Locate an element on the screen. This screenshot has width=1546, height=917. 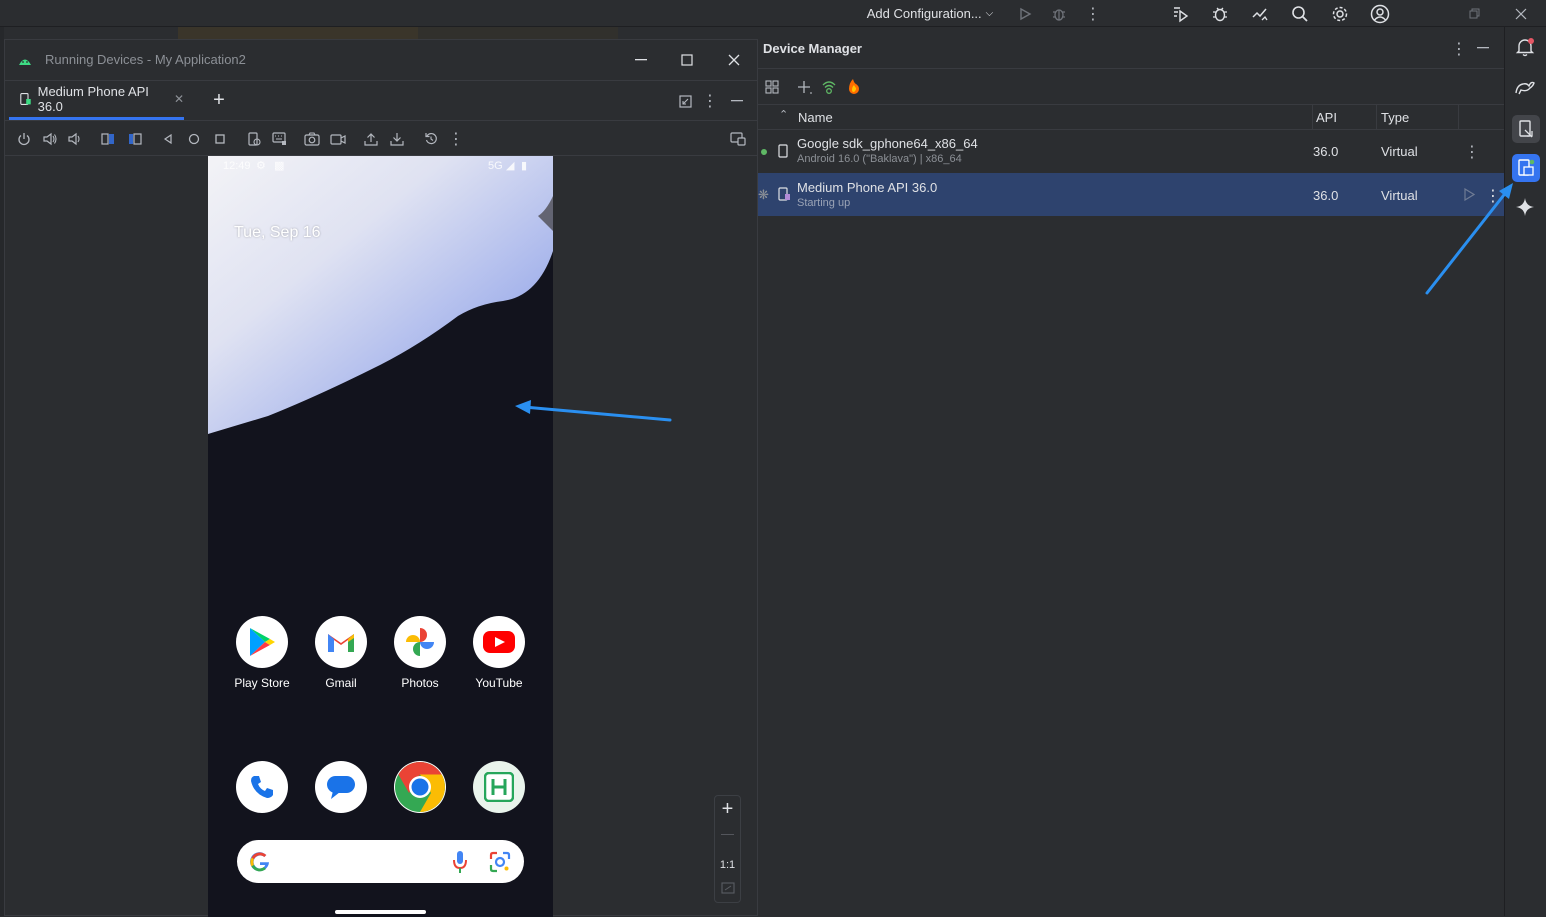
device-manager-toolbar is located at coordinates (1131, 86).